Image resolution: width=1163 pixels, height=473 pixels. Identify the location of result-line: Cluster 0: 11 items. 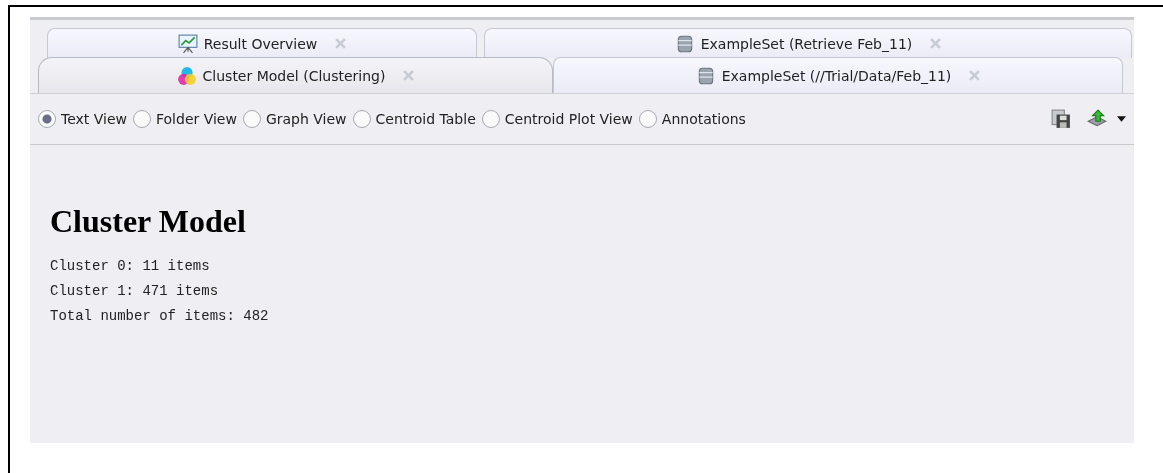
(130, 267).